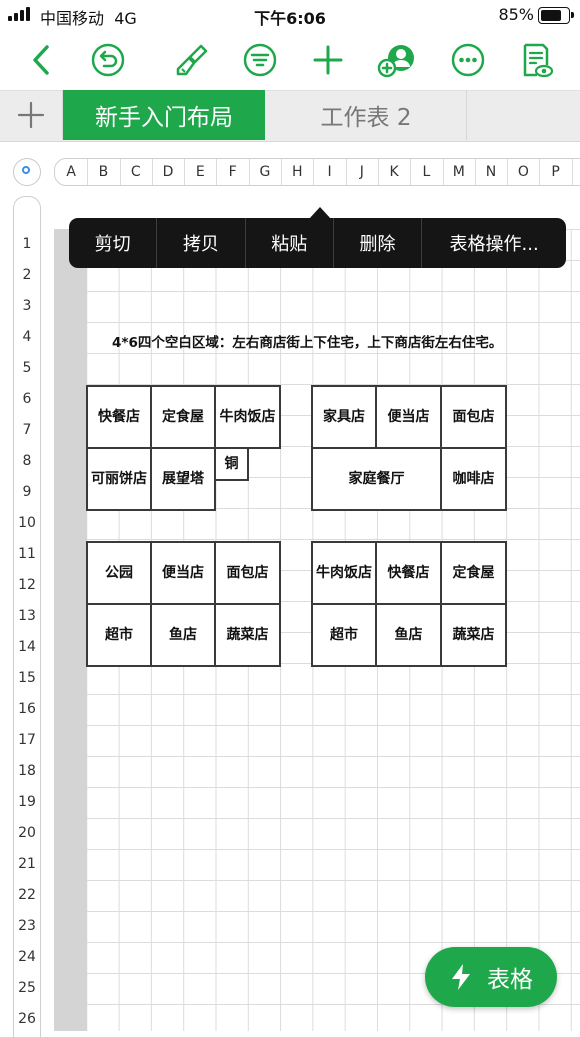 Image resolution: width=580 pixels, height=1037 pixels. I want to click on column-header-bar: ABCDEFGHIJKLMNOP, so click(317, 172).